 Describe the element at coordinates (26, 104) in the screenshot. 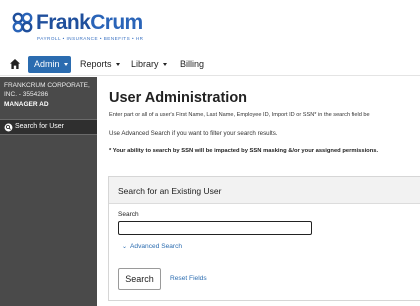

I see `user-role: MANAGER AD` at that location.